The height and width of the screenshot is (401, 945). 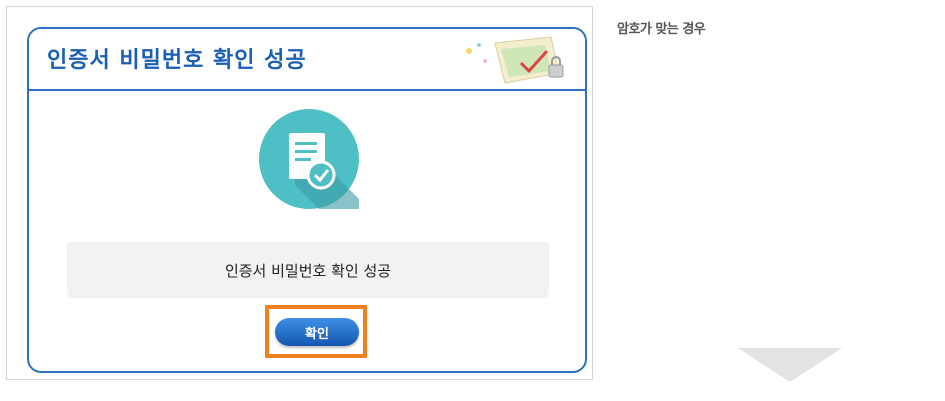 I want to click on document-lock-icon, so click(x=515, y=60).